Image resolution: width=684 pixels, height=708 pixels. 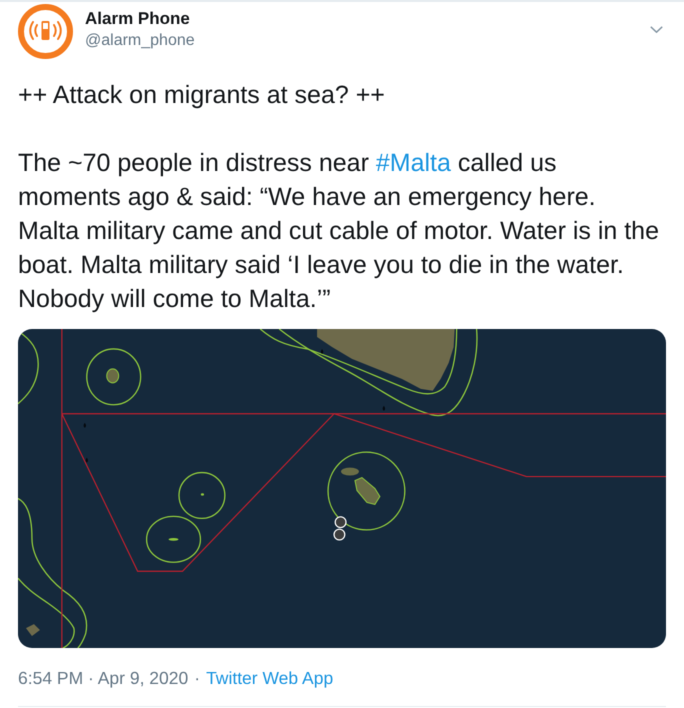 I want to click on timestamp-link: 6:54 PM · Apr 9, 2020, so click(x=103, y=678).